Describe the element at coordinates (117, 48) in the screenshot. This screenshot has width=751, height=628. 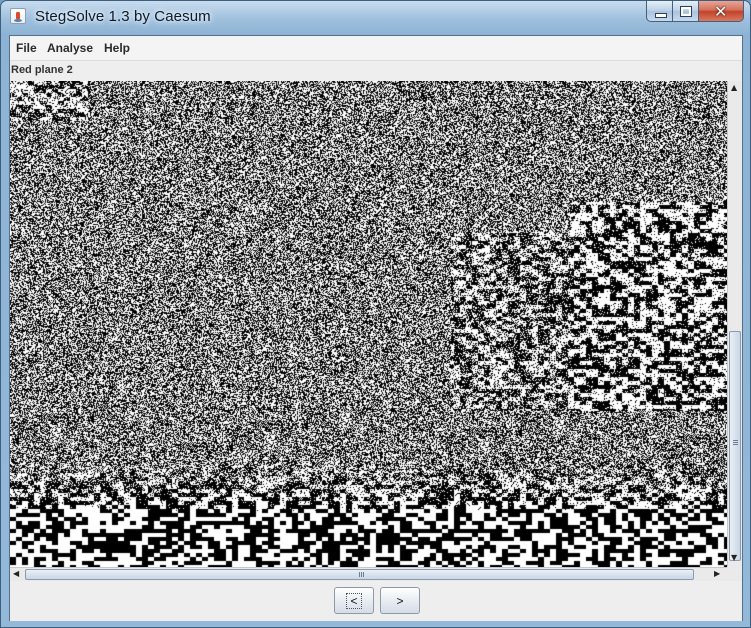
I see `menu-help: Help` at that location.